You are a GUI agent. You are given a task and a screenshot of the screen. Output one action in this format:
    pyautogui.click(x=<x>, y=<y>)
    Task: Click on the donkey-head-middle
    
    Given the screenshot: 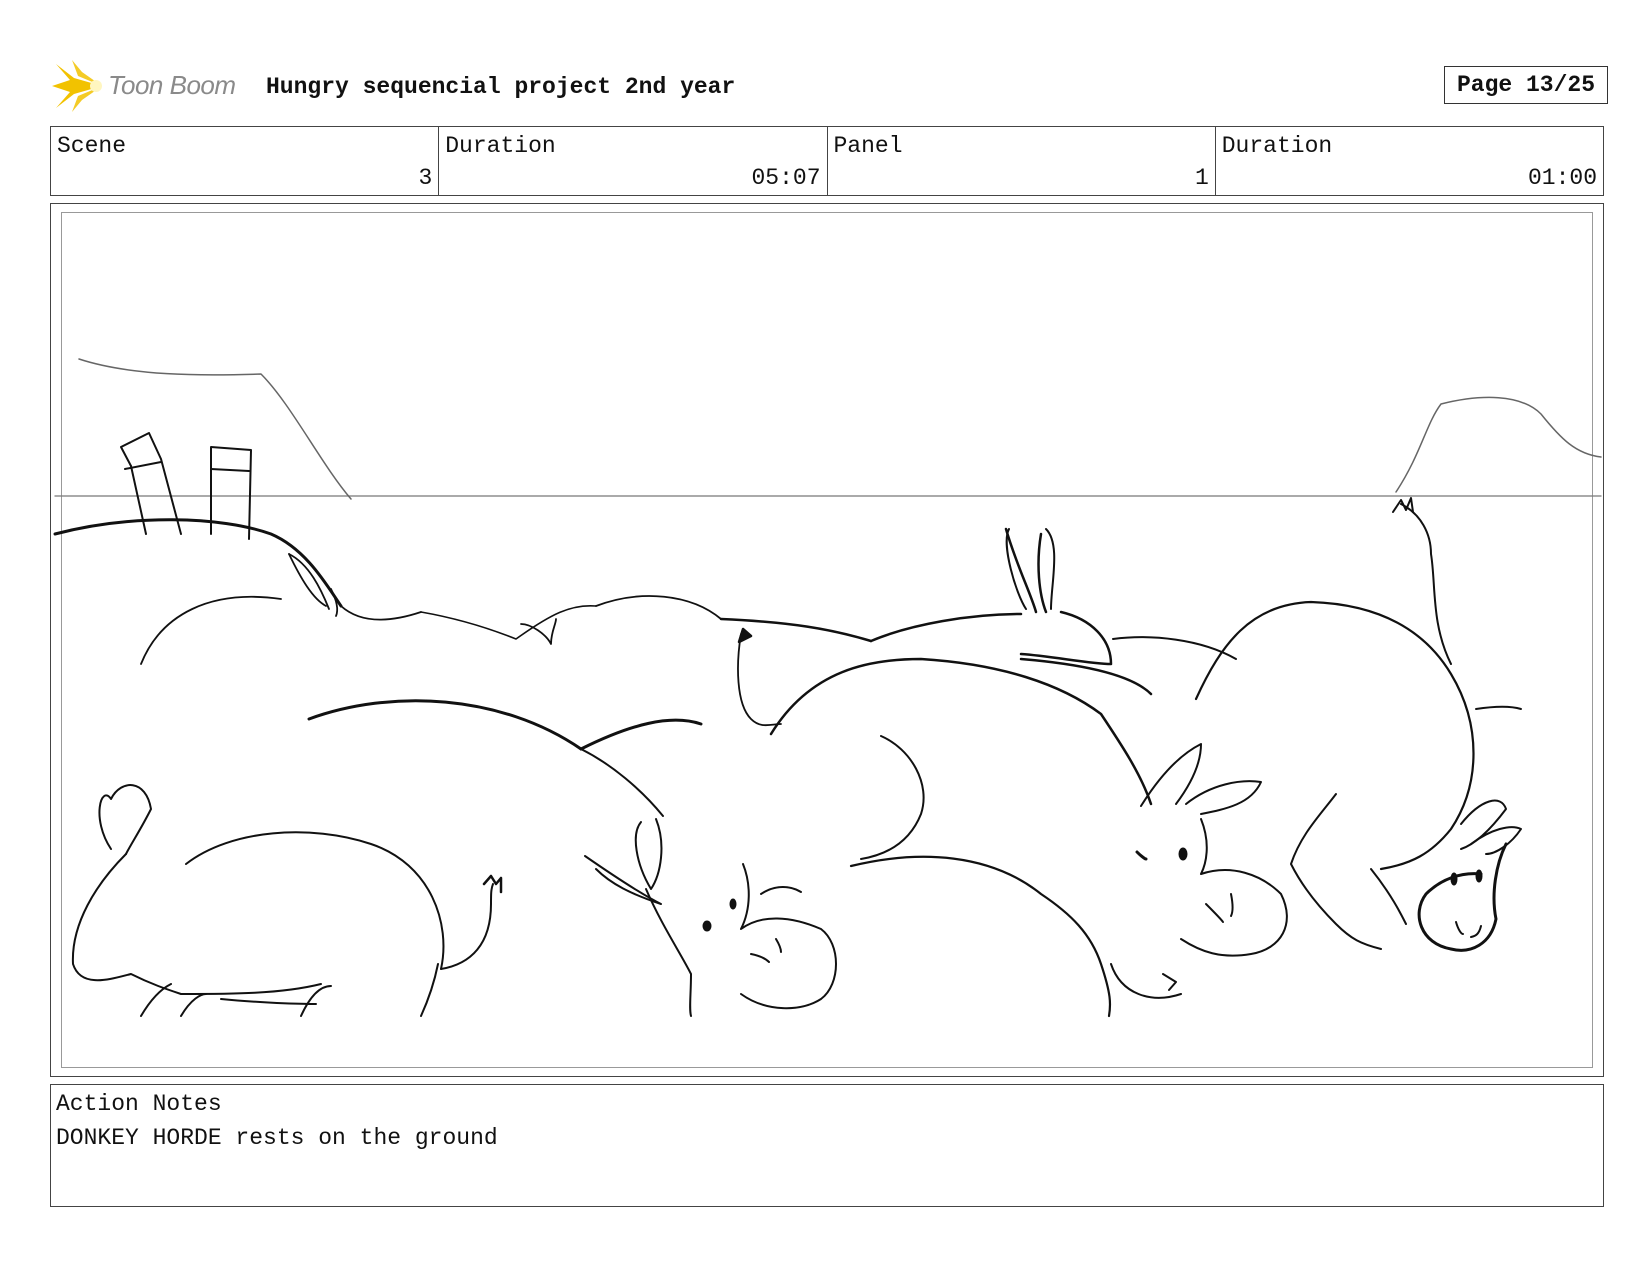 What is the action you would take?
    pyautogui.click(x=788, y=936)
    